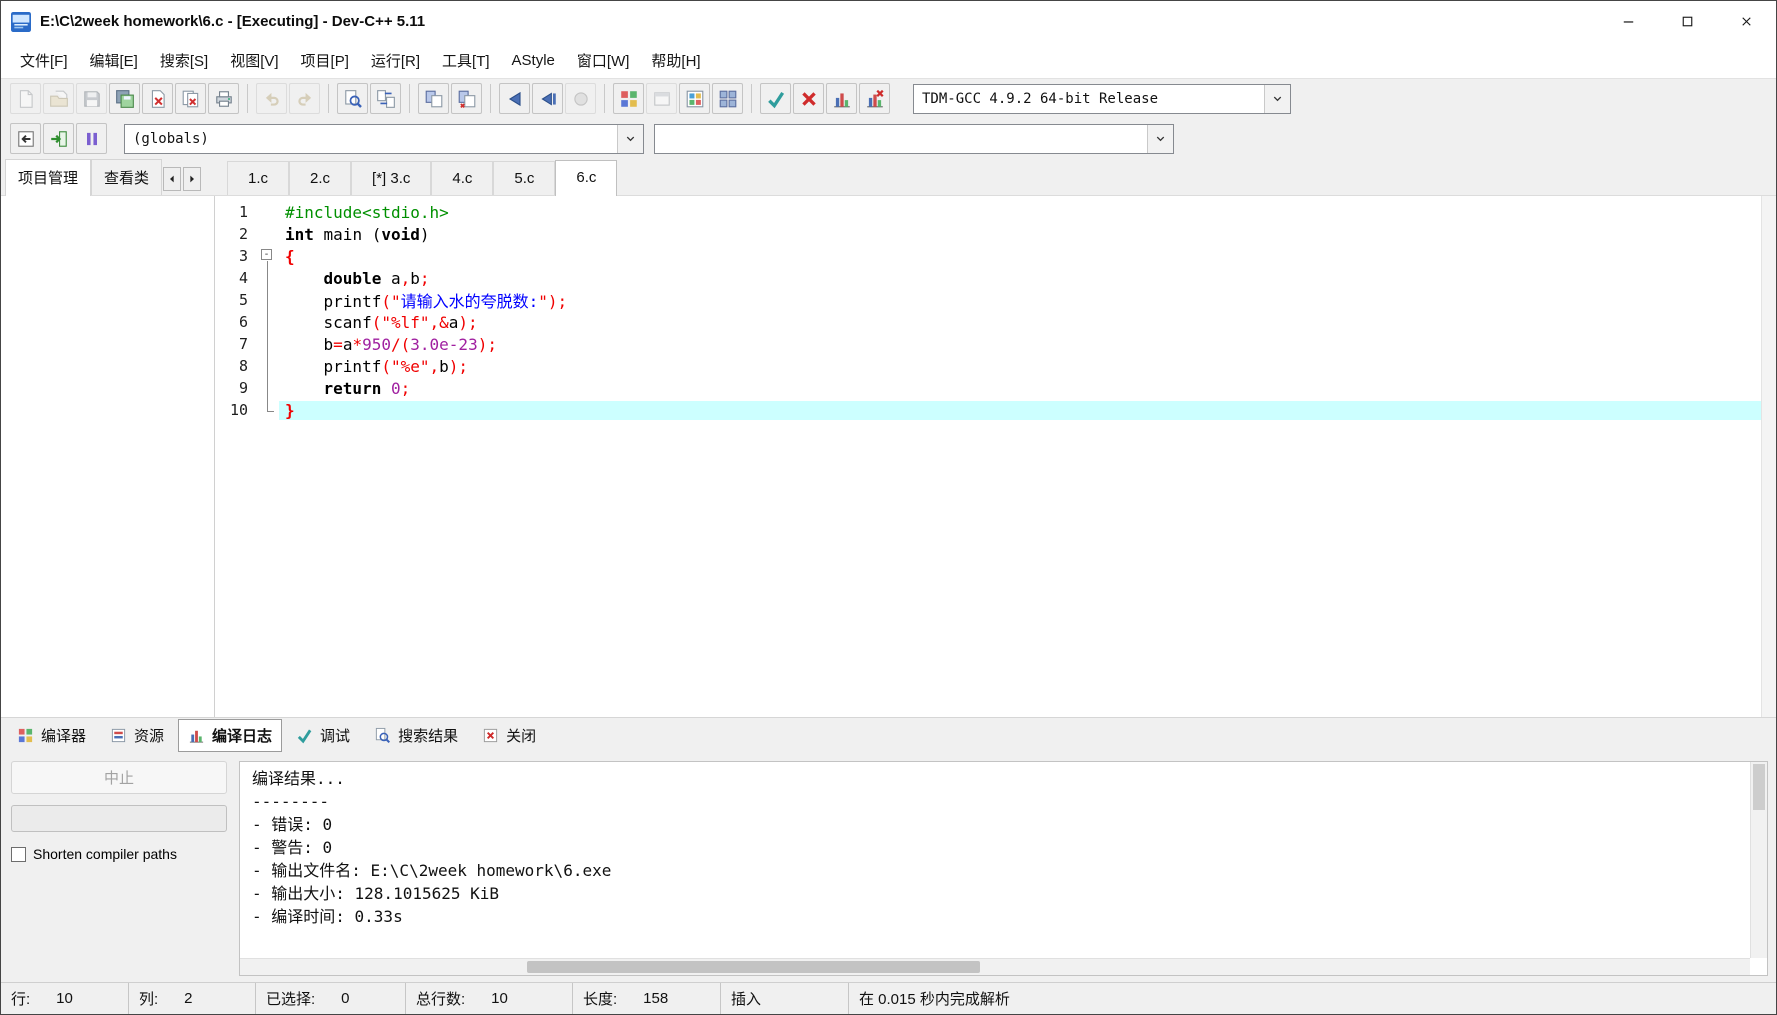 Image resolution: width=1777 pixels, height=1015 pixels. I want to click on status-label: 总行数:, so click(441, 999).